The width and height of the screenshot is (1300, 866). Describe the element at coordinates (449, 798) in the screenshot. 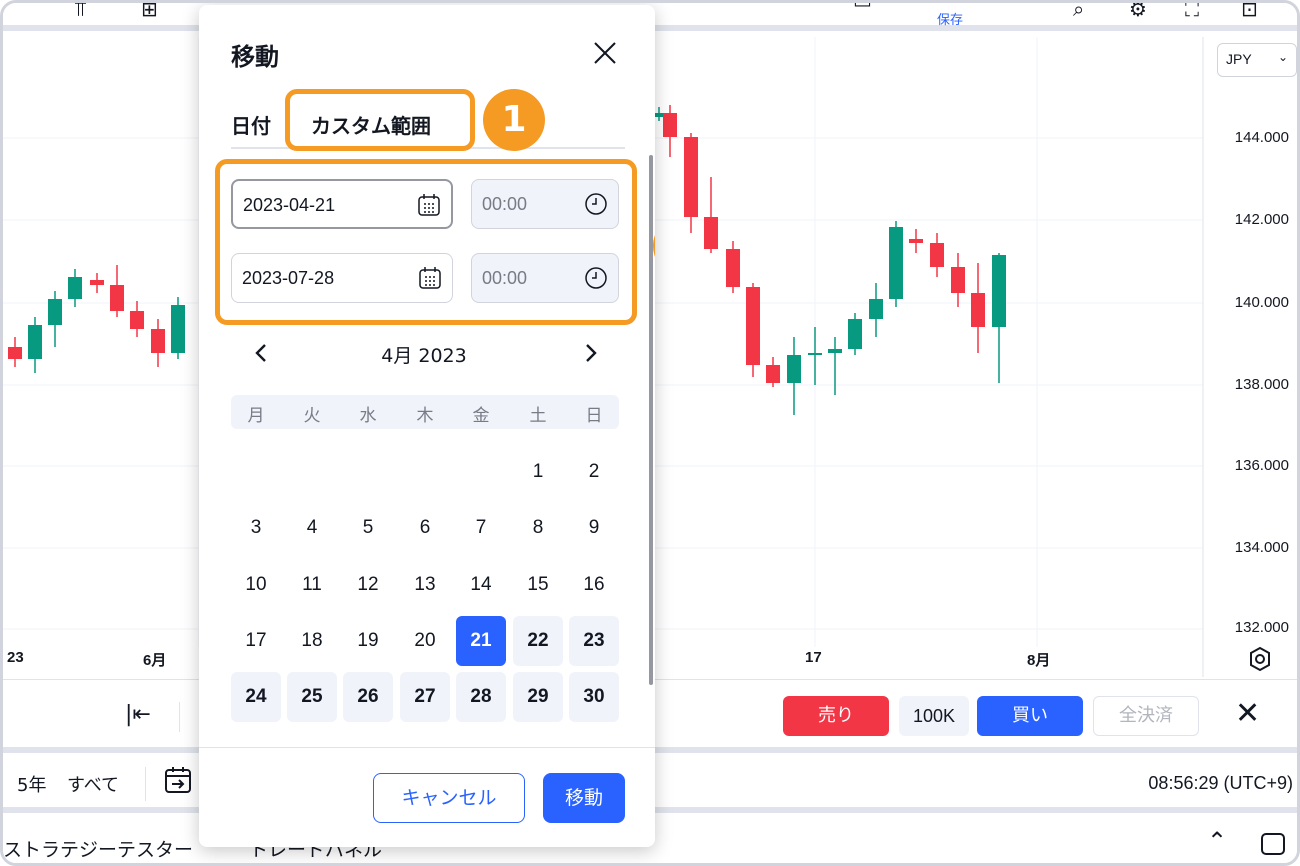

I see `cancel-button: キャンセル` at that location.